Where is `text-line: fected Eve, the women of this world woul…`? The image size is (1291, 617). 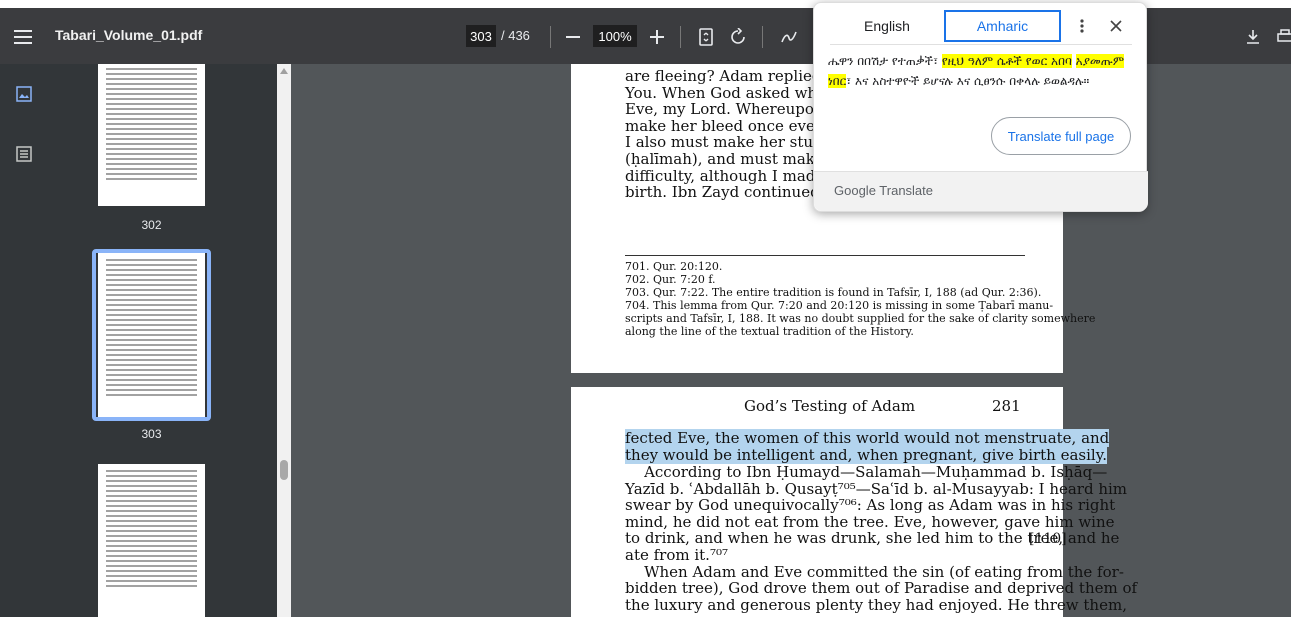
text-line: fected Eve, the women of this world woul… is located at coordinates (867, 438).